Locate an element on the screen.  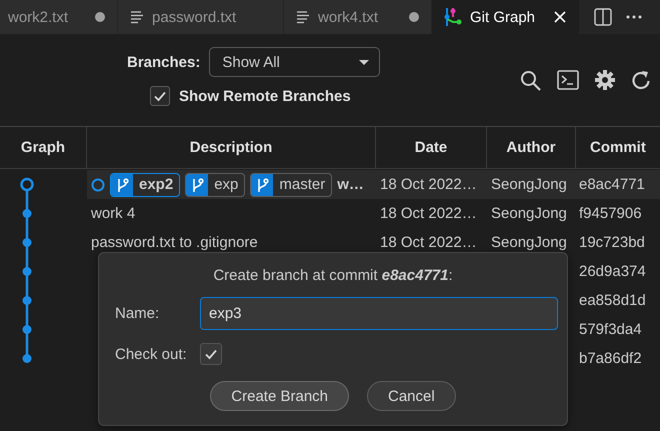
column-header: Date is located at coordinates (431, 147).